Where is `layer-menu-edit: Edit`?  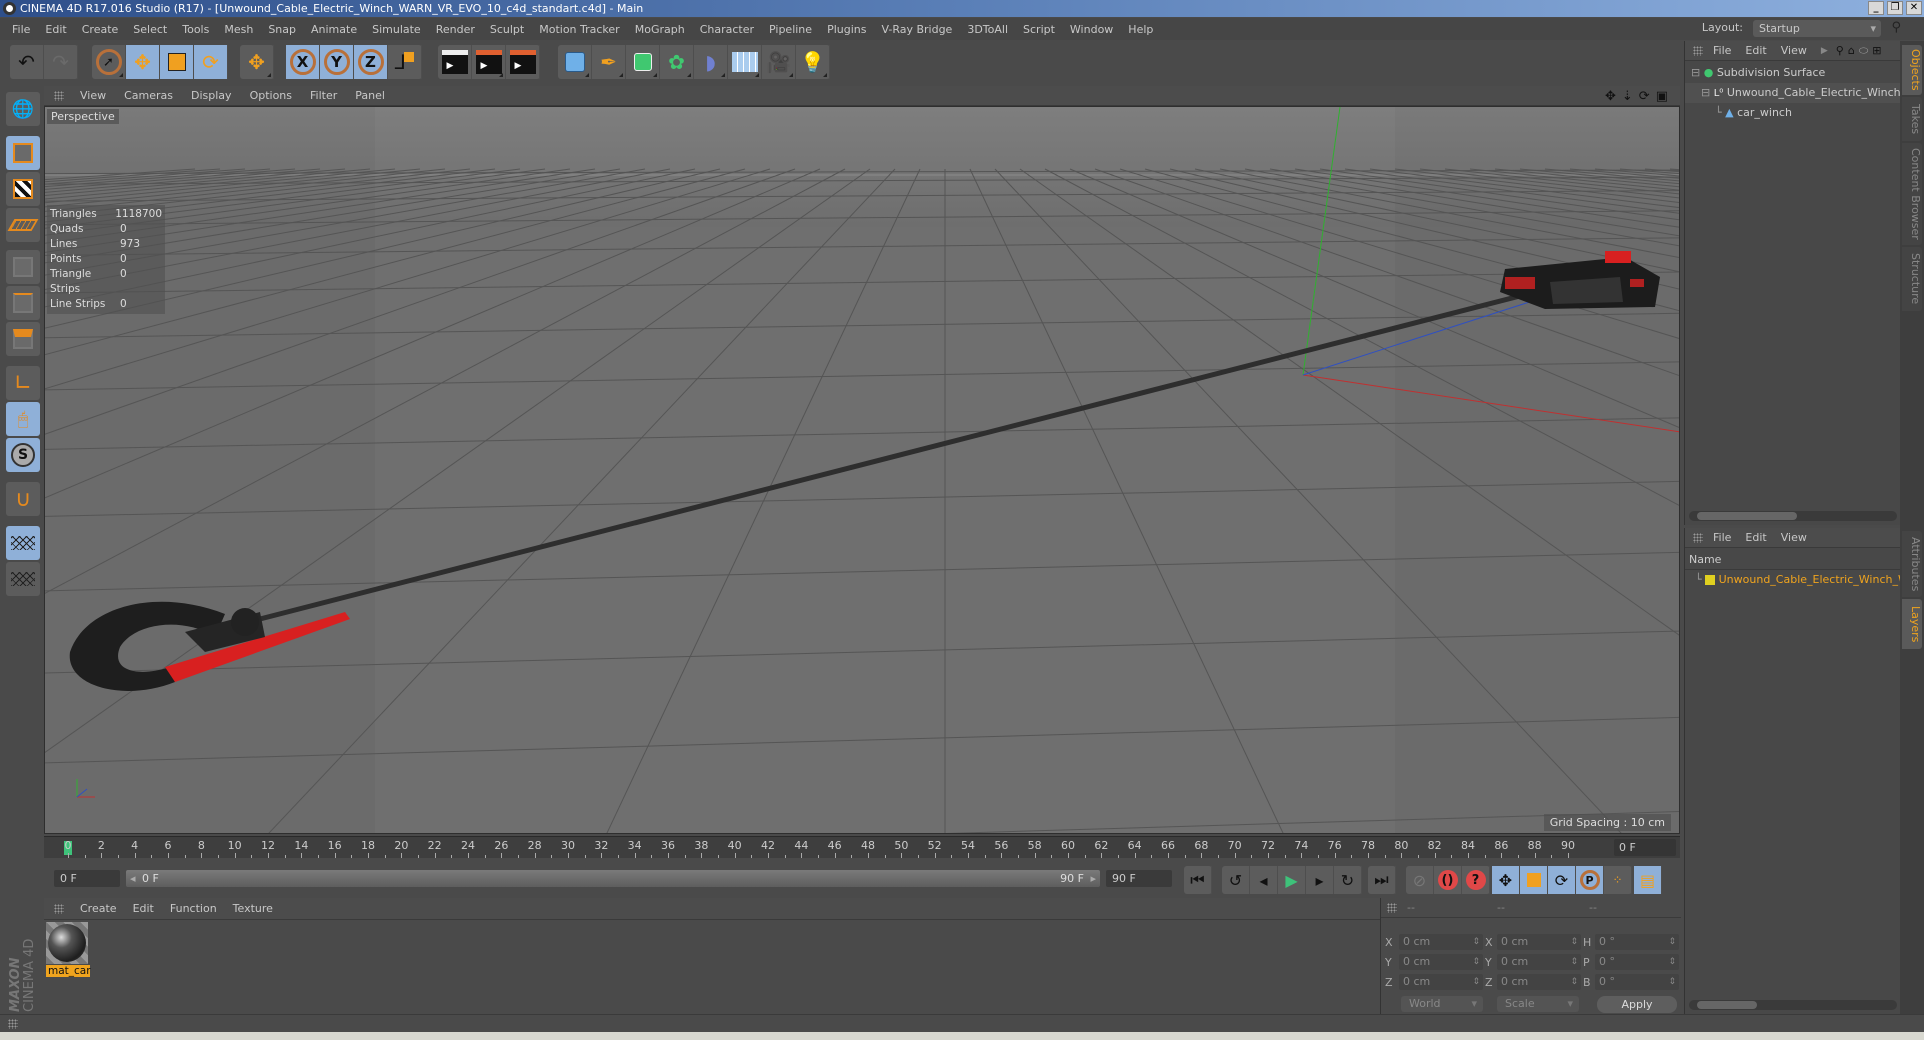 layer-menu-edit: Edit is located at coordinates (1755, 537).